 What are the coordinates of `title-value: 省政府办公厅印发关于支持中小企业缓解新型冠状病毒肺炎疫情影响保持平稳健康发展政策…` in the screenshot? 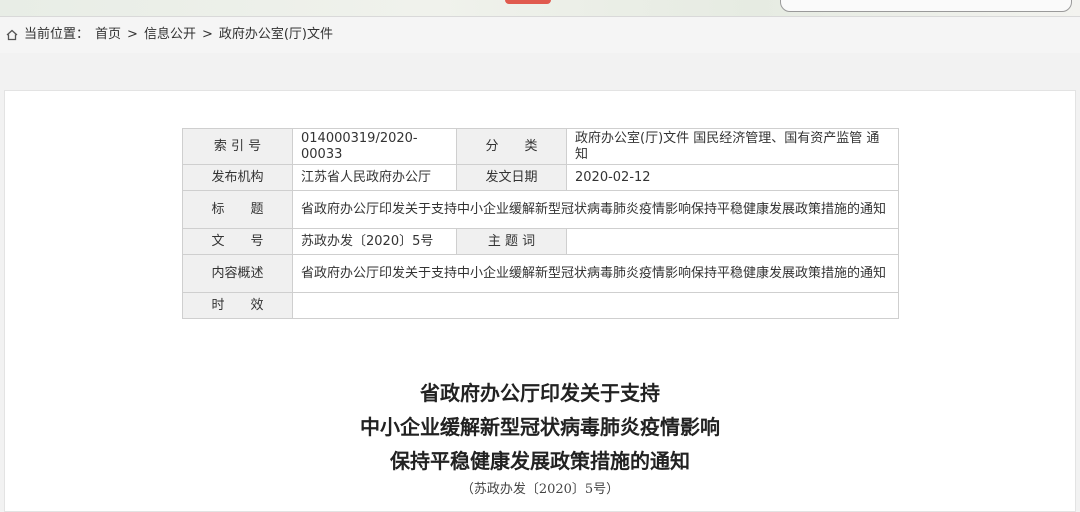 It's located at (595, 209).